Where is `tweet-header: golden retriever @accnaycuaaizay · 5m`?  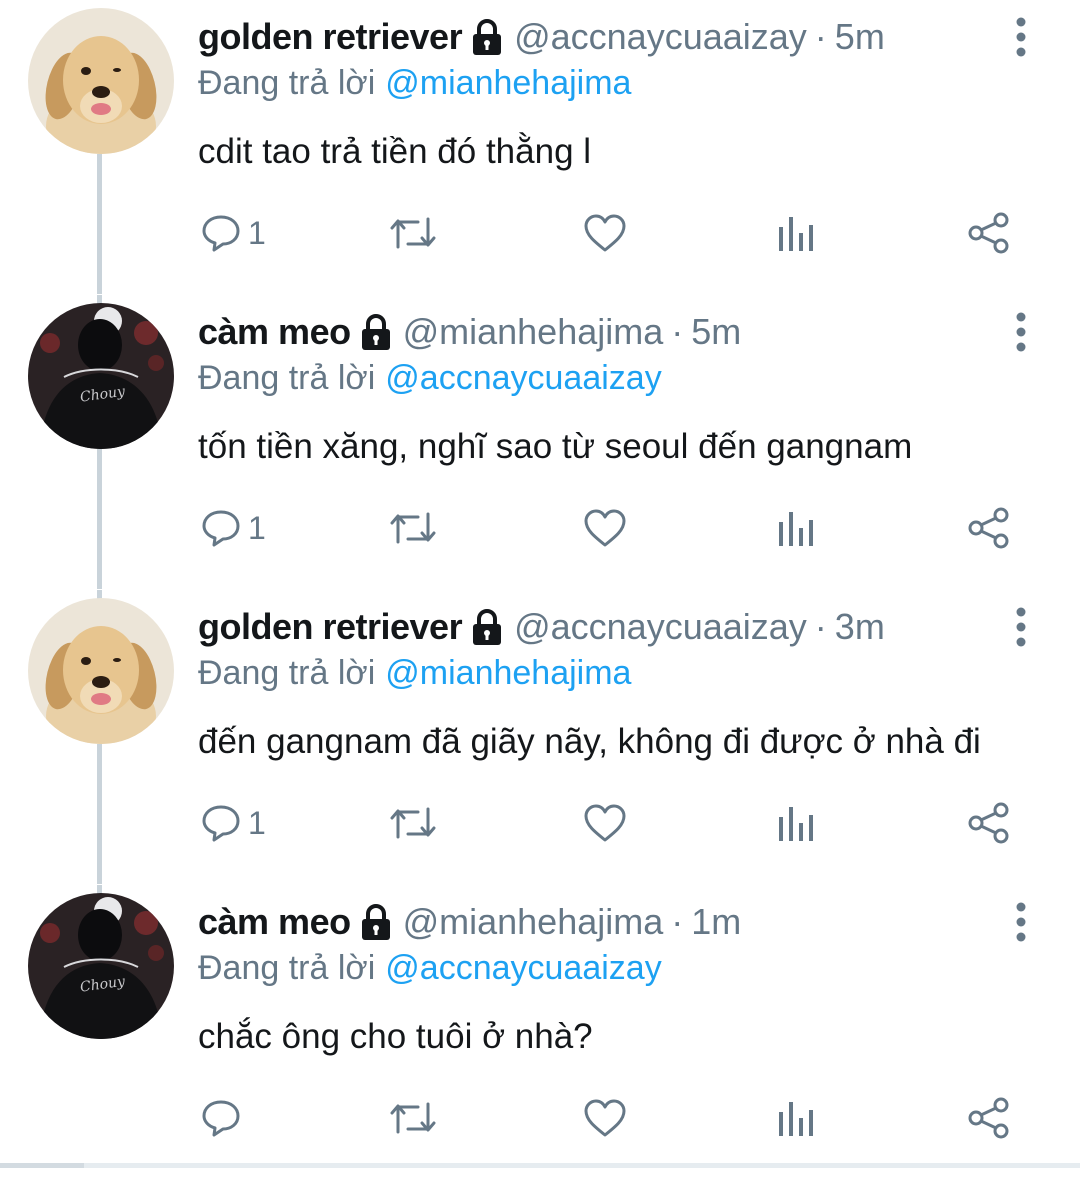 tweet-header: golden retriever @accnaycuaaizay · 5m is located at coordinates (541, 37).